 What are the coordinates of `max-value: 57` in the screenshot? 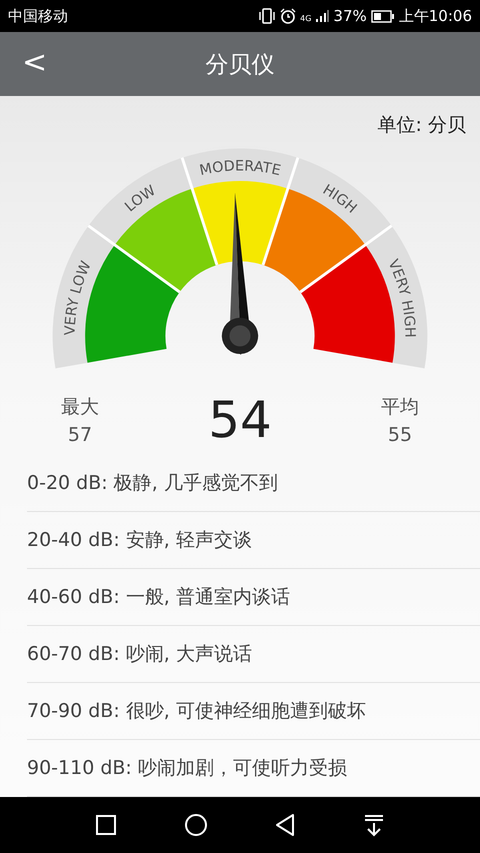 It's located at (80, 435).